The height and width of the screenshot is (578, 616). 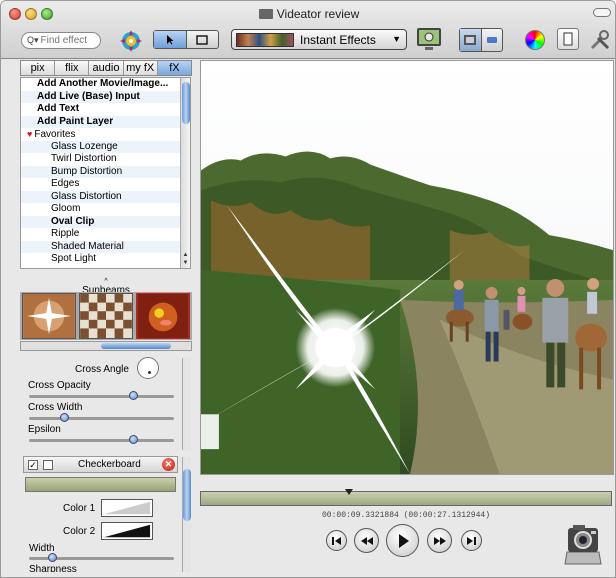 I want to click on sunbeams-thumbnail, so click(x=49, y=316).